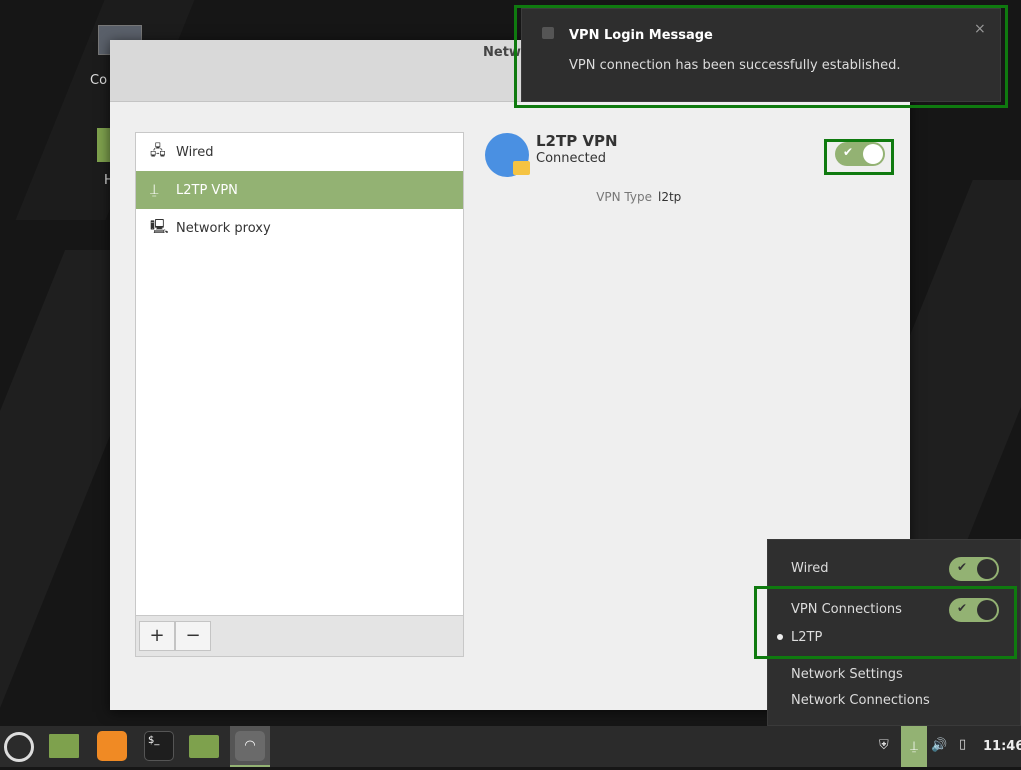 The height and width of the screenshot is (770, 1021). I want to click on vpn-lock-icon: ⍊, so click(154, 190).